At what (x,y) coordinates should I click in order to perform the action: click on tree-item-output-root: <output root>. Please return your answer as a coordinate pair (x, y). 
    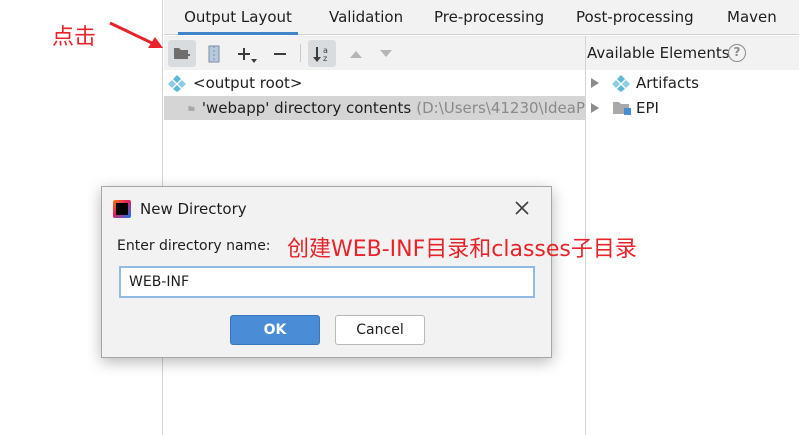
    Looking at the image, I should click on (376, 83).